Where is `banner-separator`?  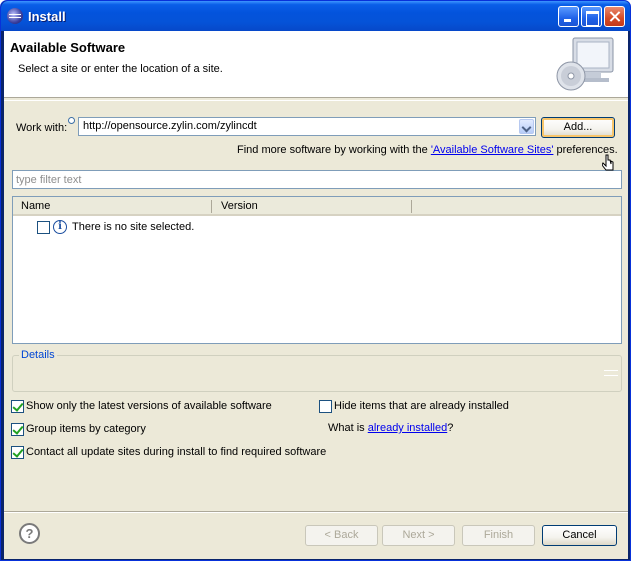 banner-separator is located at coordinates (316, 100).